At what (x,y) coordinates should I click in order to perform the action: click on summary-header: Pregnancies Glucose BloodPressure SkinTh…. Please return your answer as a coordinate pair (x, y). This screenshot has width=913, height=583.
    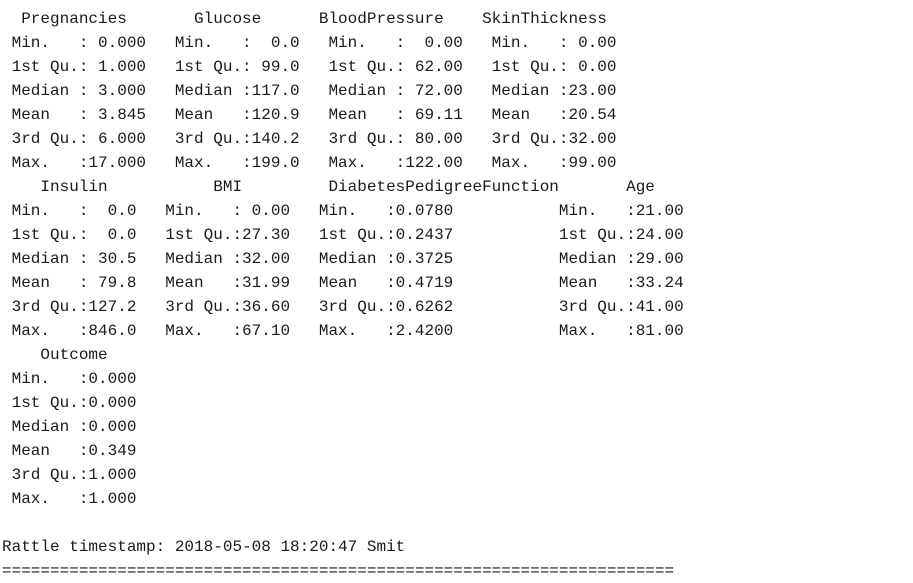
    Looking at the image, I should click on (304, 19).